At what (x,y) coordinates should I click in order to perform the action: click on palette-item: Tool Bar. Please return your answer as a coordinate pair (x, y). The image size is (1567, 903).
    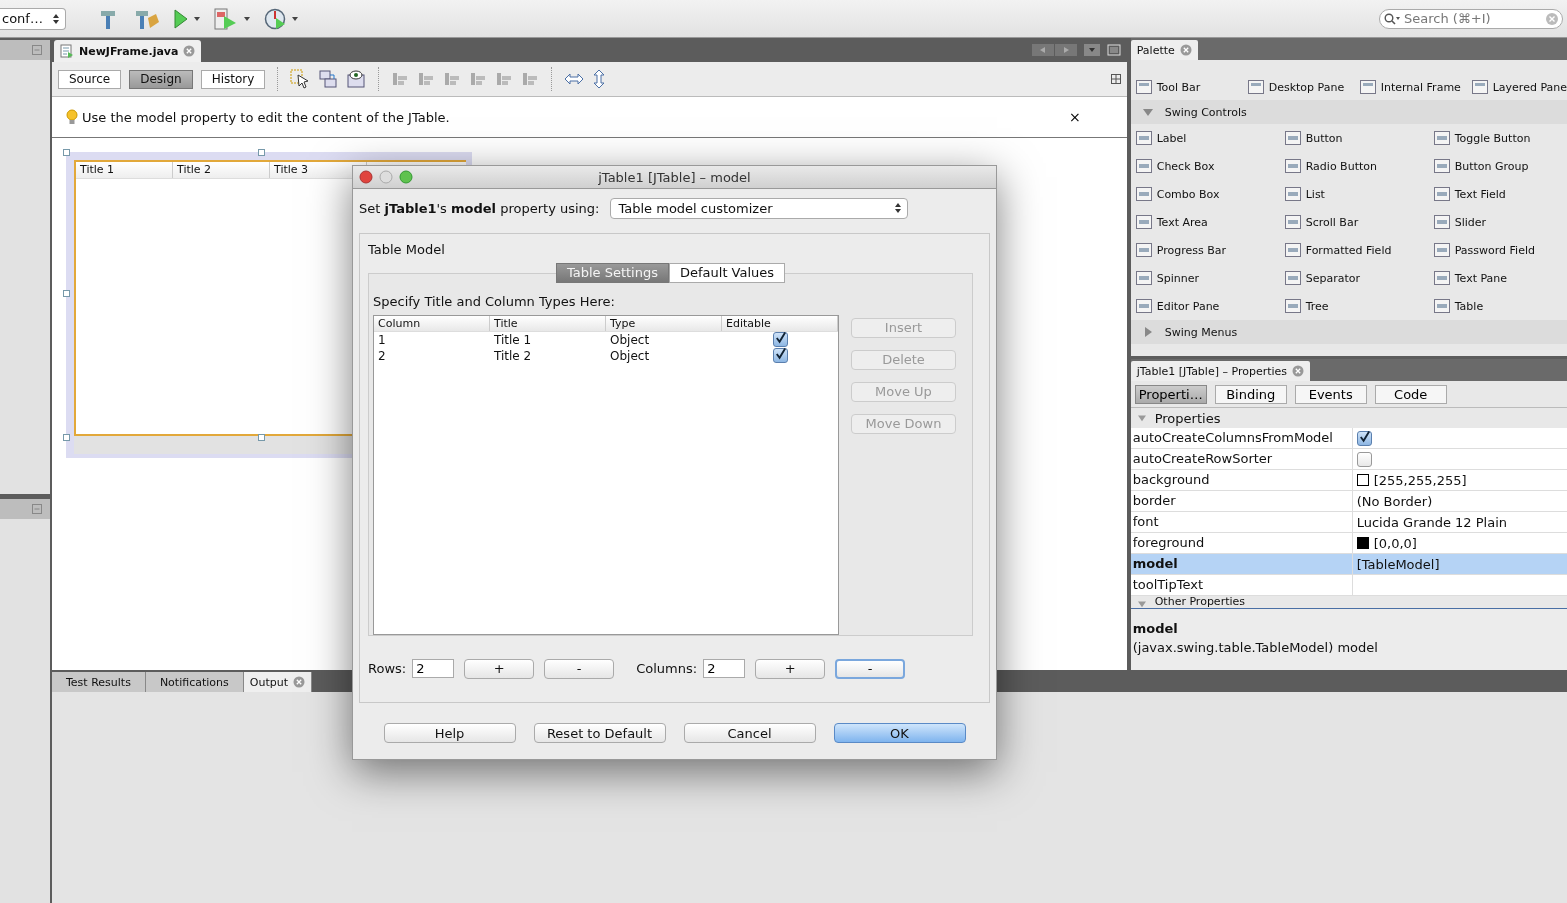
    Looking at the image, I should click on (1191, 87).